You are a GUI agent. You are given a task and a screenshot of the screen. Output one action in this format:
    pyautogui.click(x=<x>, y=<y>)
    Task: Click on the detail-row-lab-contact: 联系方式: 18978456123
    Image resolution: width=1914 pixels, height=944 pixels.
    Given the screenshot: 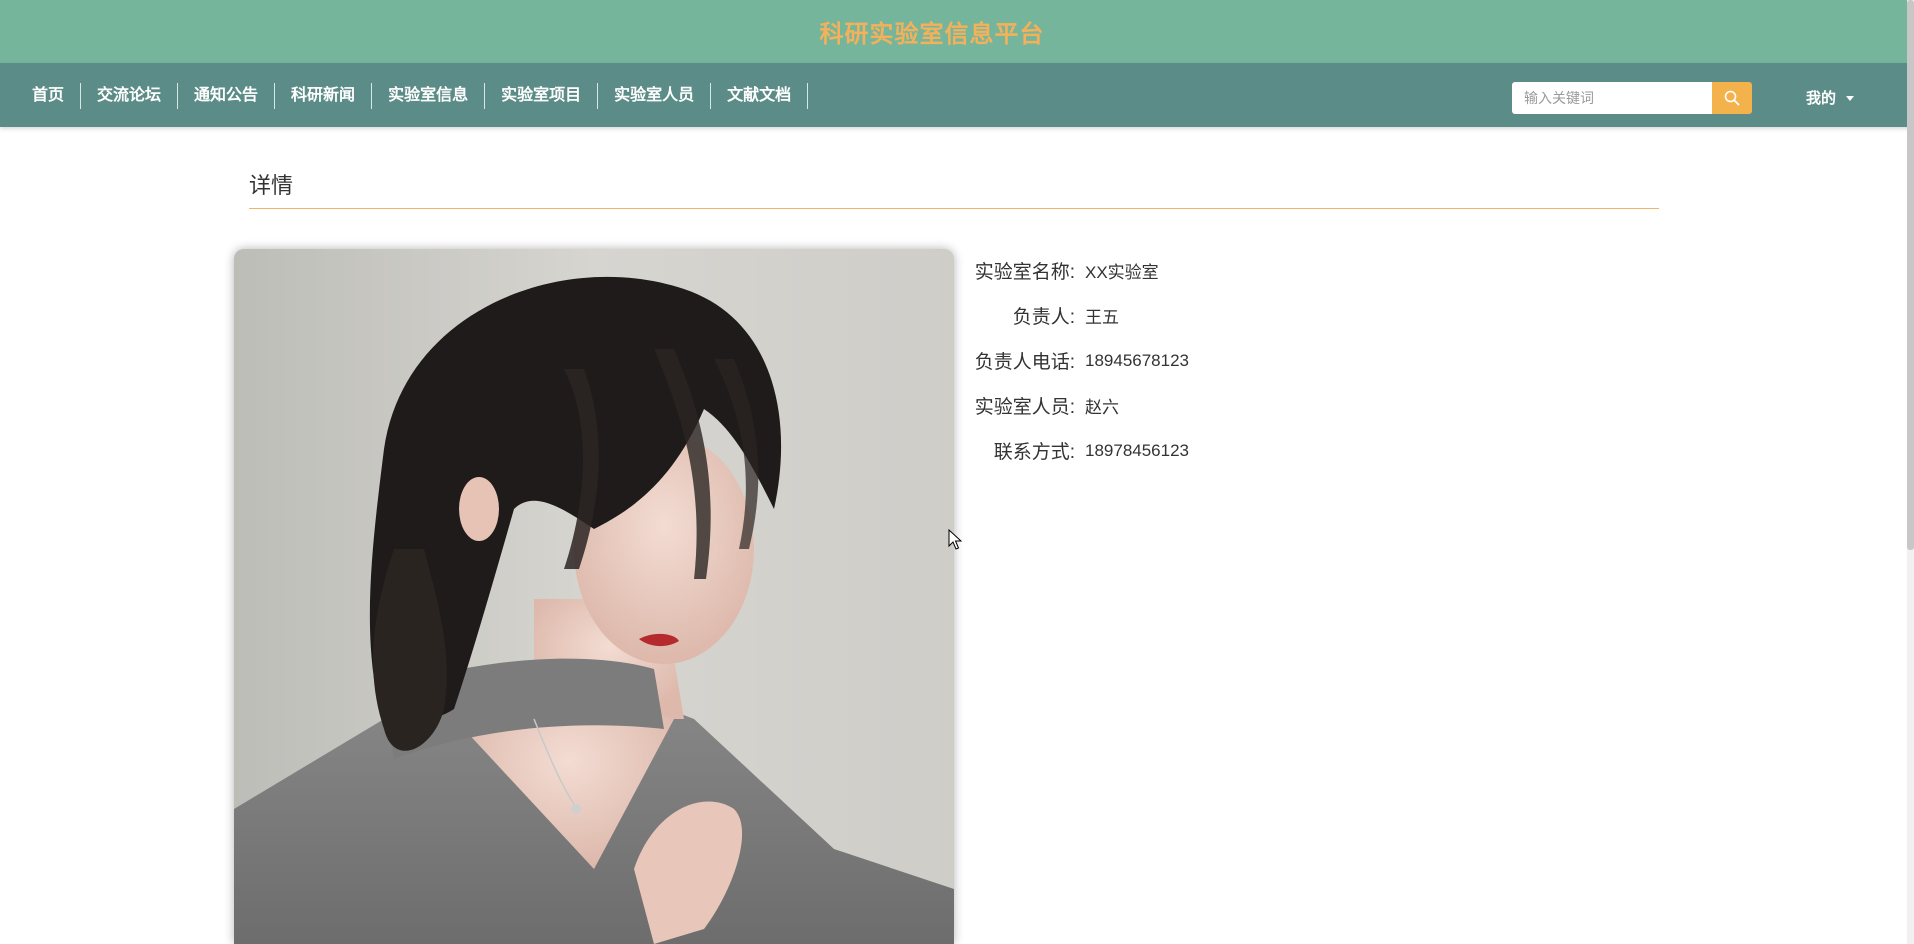 What is the action you would take?
    pyautogui.click(x=1079, y=450)
    